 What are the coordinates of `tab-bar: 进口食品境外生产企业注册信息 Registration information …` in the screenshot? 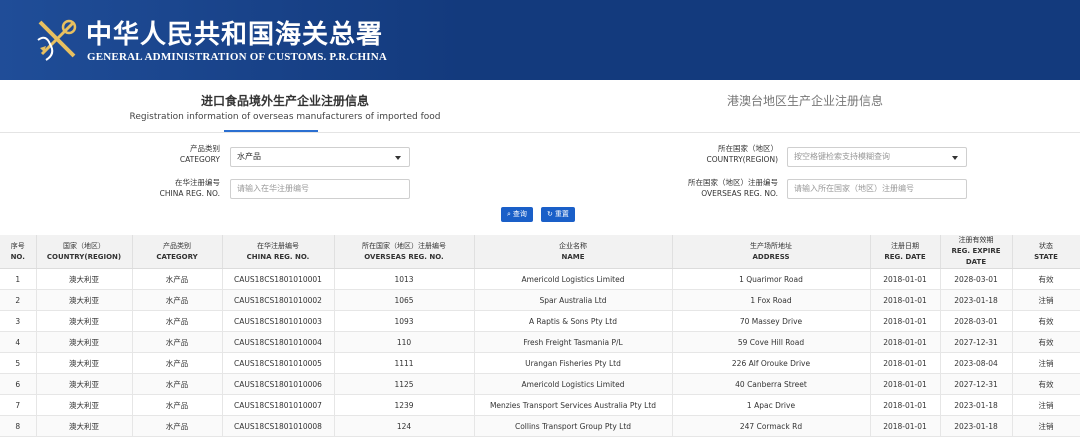 It's located at (540, 106).